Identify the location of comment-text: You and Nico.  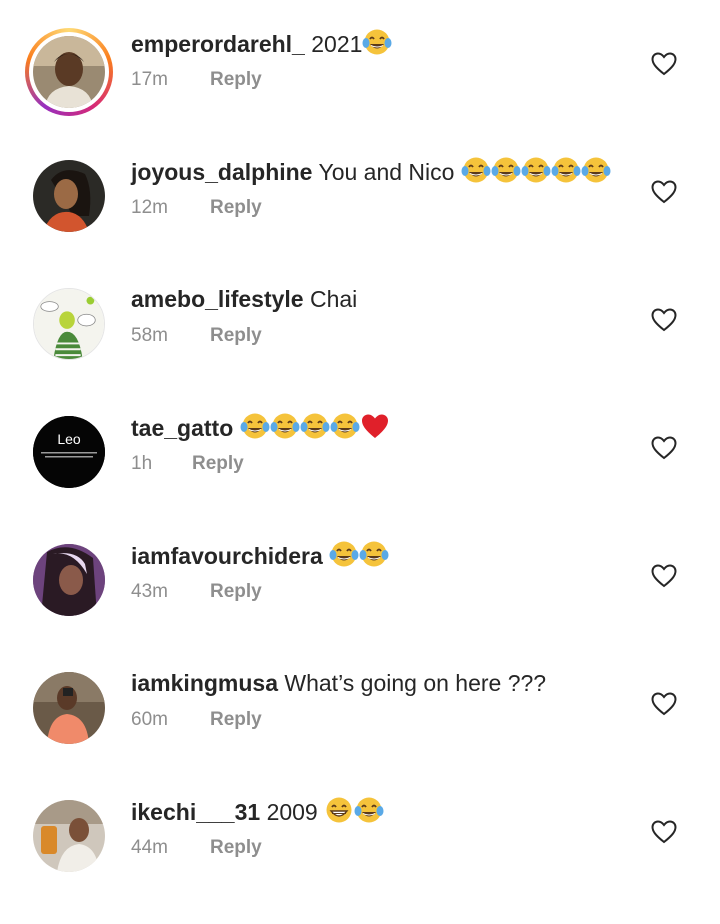
(386, 172).